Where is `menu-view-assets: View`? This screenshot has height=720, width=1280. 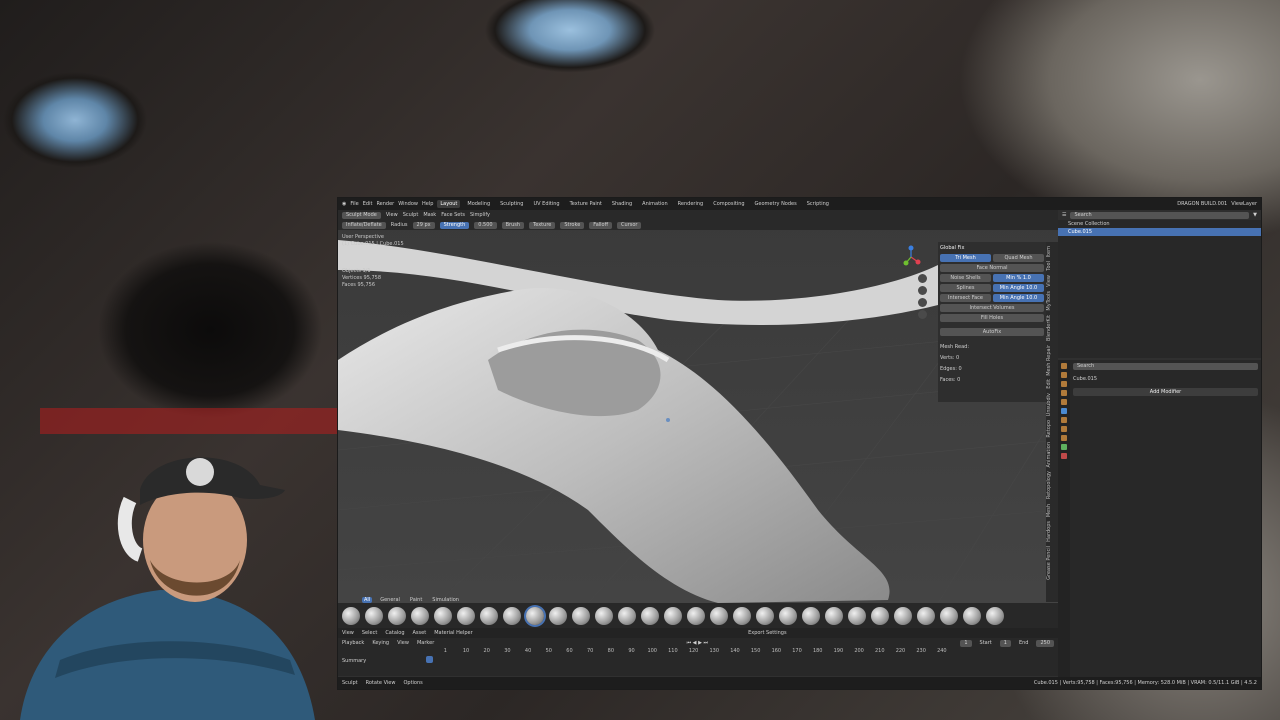 menu-view-assets: View is located at coordinates (348, 633).